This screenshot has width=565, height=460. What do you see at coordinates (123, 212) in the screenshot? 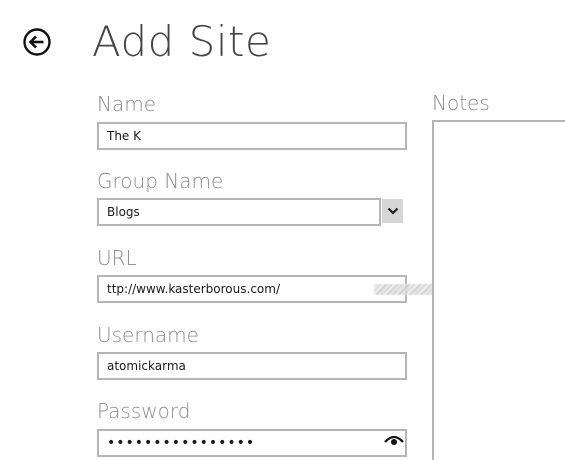
I see `group-name-value: Blogs` at bounding box center [123, 212].